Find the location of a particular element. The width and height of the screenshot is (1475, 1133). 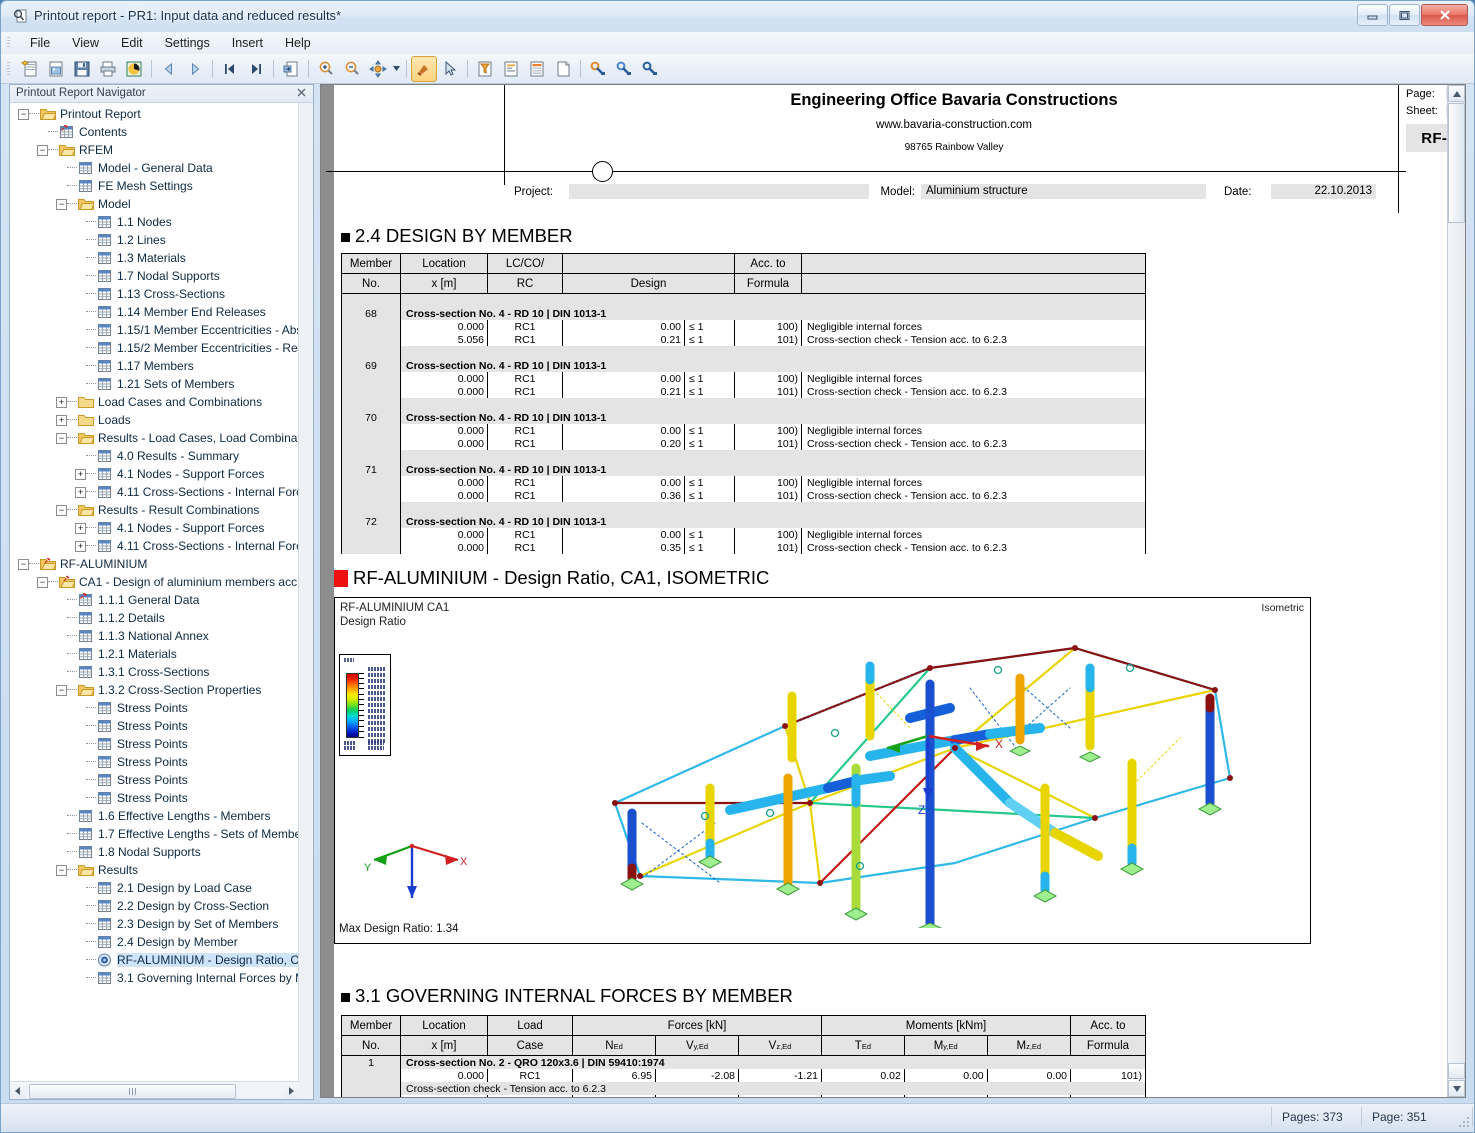

tree-item: 1.7 Effective Lengths - Sets of Membe is located at coordinates (154, 834).